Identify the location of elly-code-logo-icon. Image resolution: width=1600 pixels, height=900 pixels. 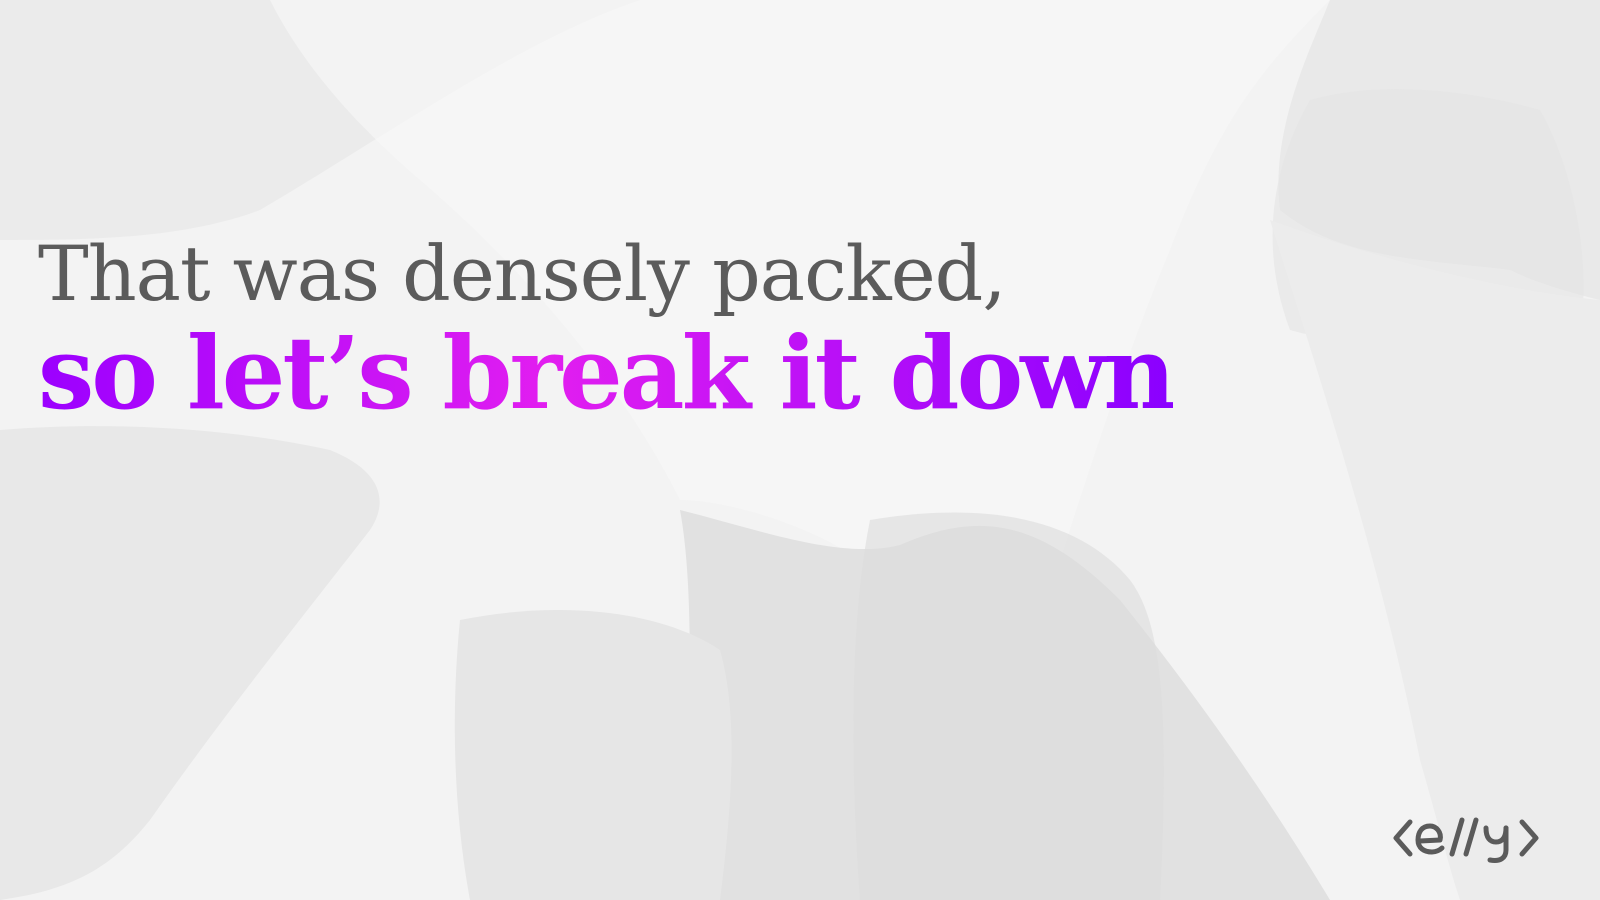
(1466, 840).